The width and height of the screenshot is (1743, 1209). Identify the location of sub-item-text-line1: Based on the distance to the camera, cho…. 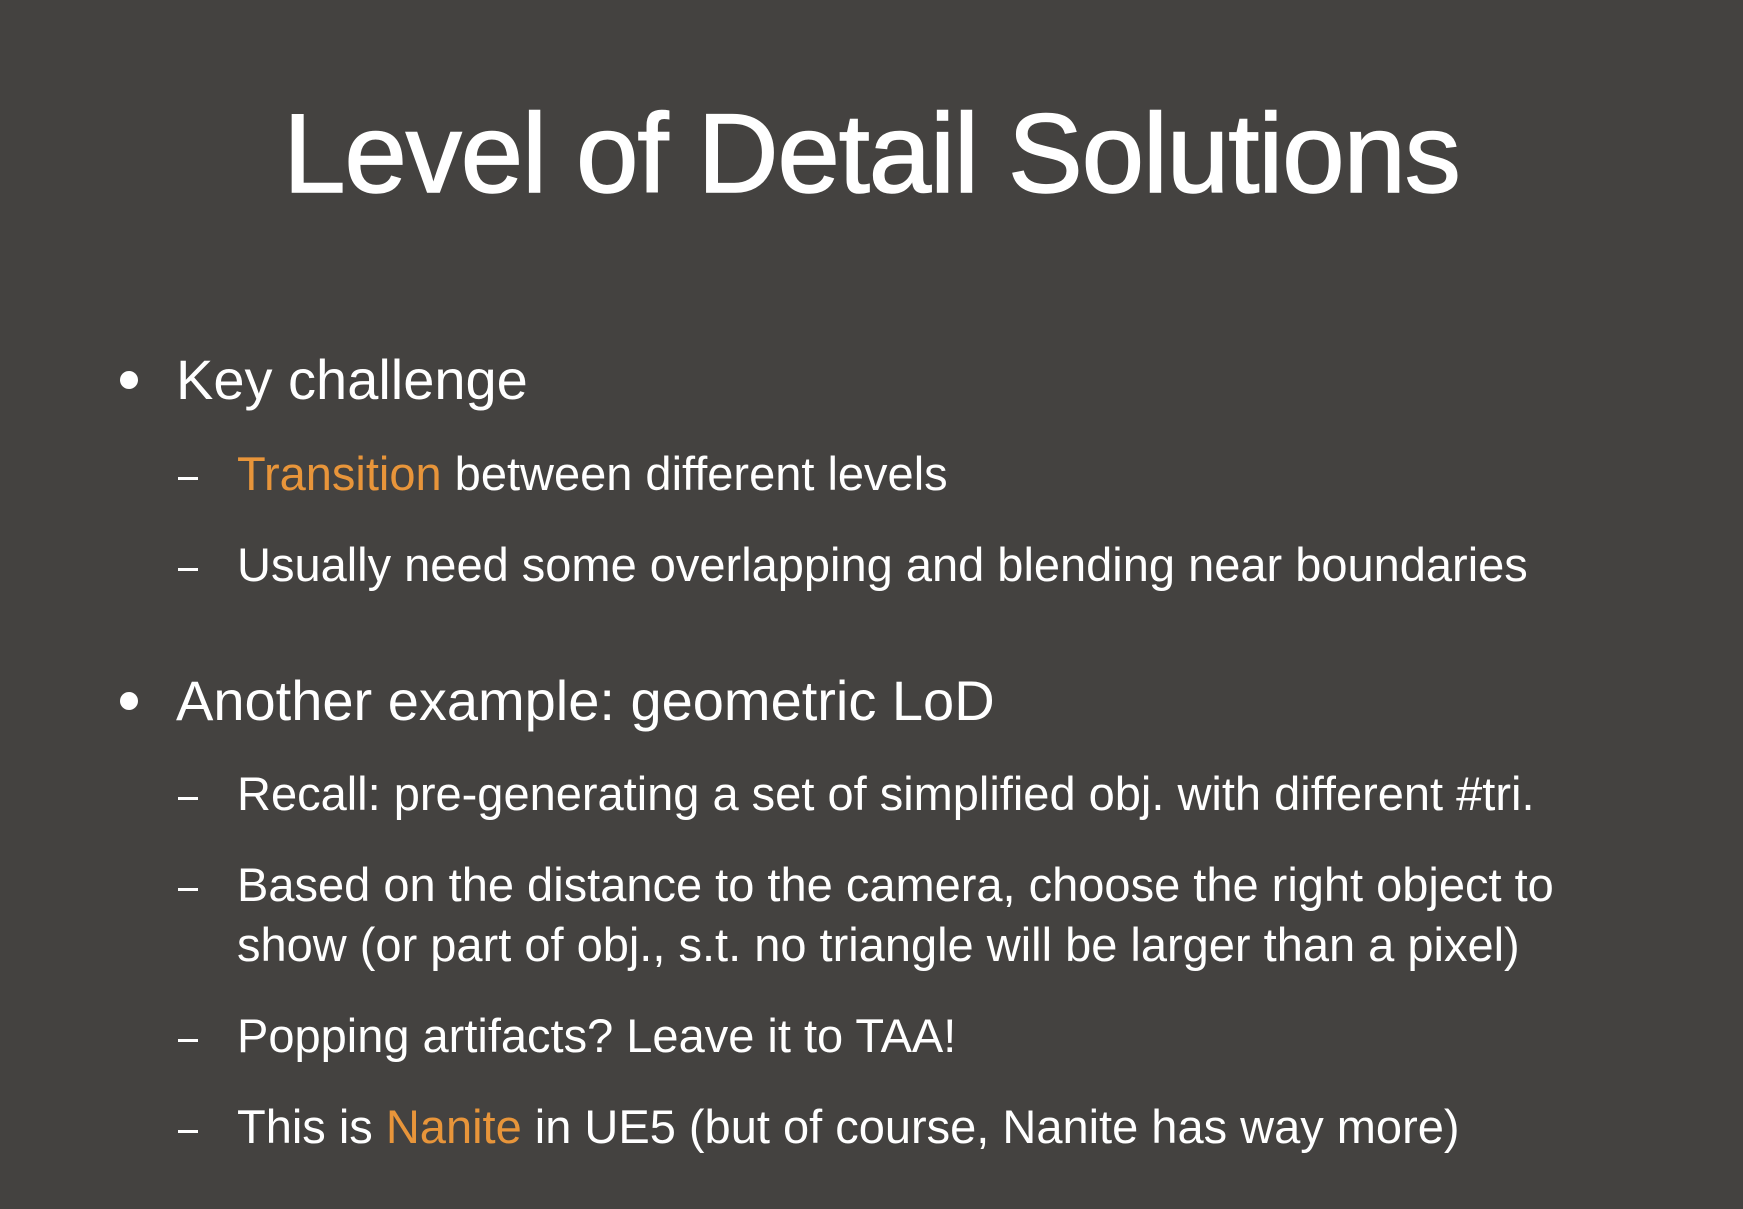
(895, 884).